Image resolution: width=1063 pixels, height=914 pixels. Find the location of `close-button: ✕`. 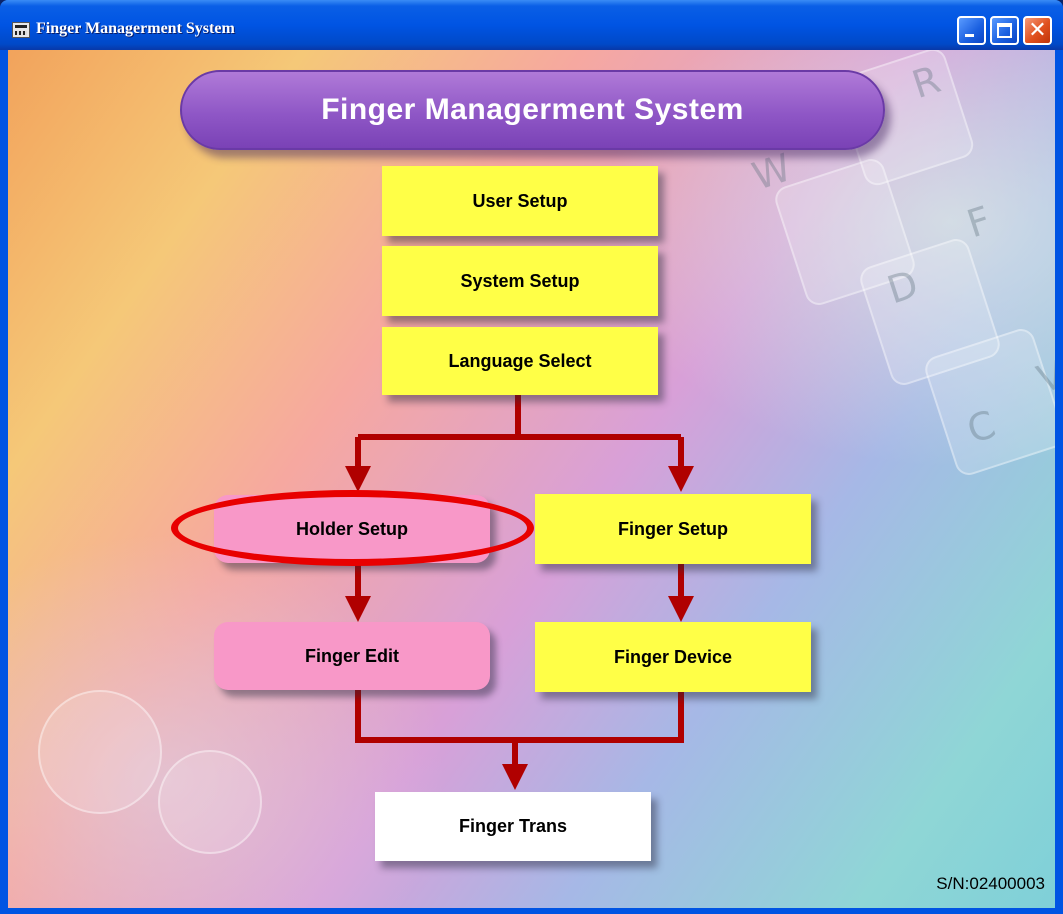

close-button: ✕ is located at coordinates (1037, 30).